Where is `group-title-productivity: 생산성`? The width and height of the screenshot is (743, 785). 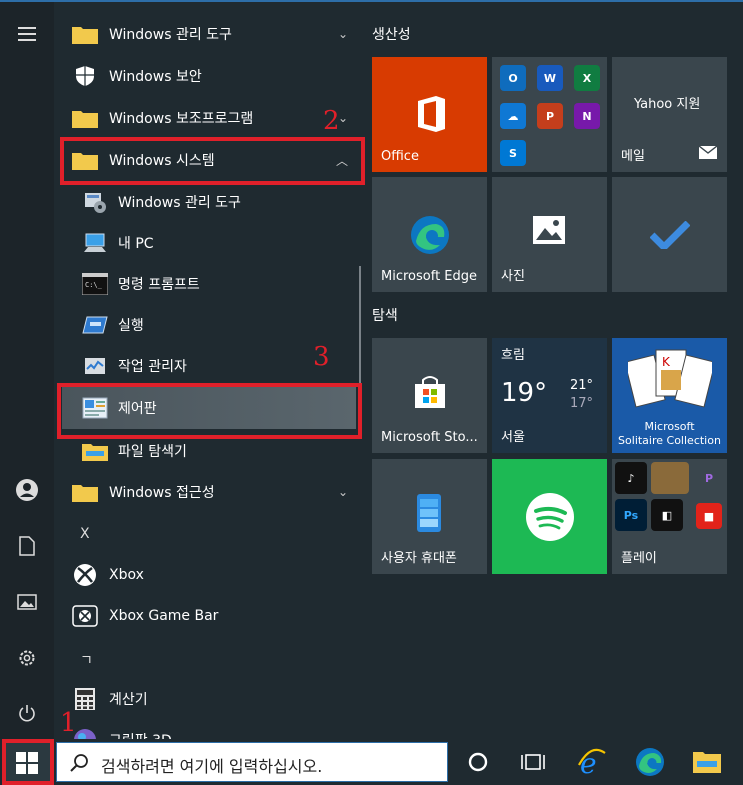 group-title-productivity: 생산성 is located at coordinates (391, 34).